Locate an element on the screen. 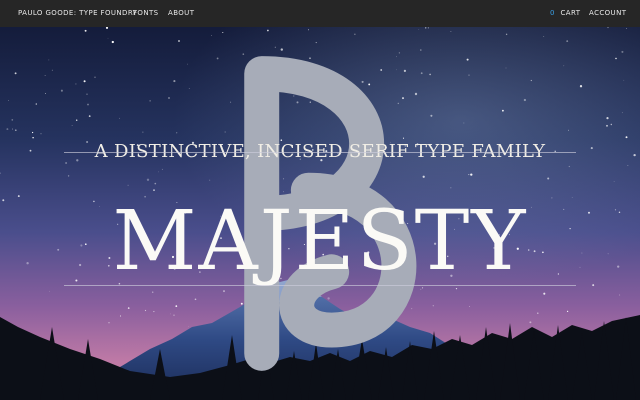 The image size is (640, 400). cart-label: CART is located at coordinates (570, 13).